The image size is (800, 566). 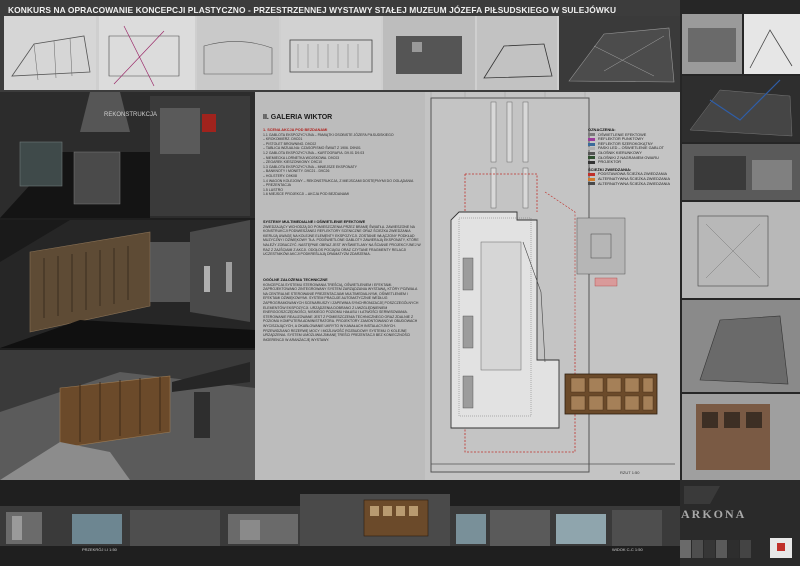 What do you see at coordinates (396, 518) in the screenshot?
I see `section-wagon` at bounding box center [396, 518].